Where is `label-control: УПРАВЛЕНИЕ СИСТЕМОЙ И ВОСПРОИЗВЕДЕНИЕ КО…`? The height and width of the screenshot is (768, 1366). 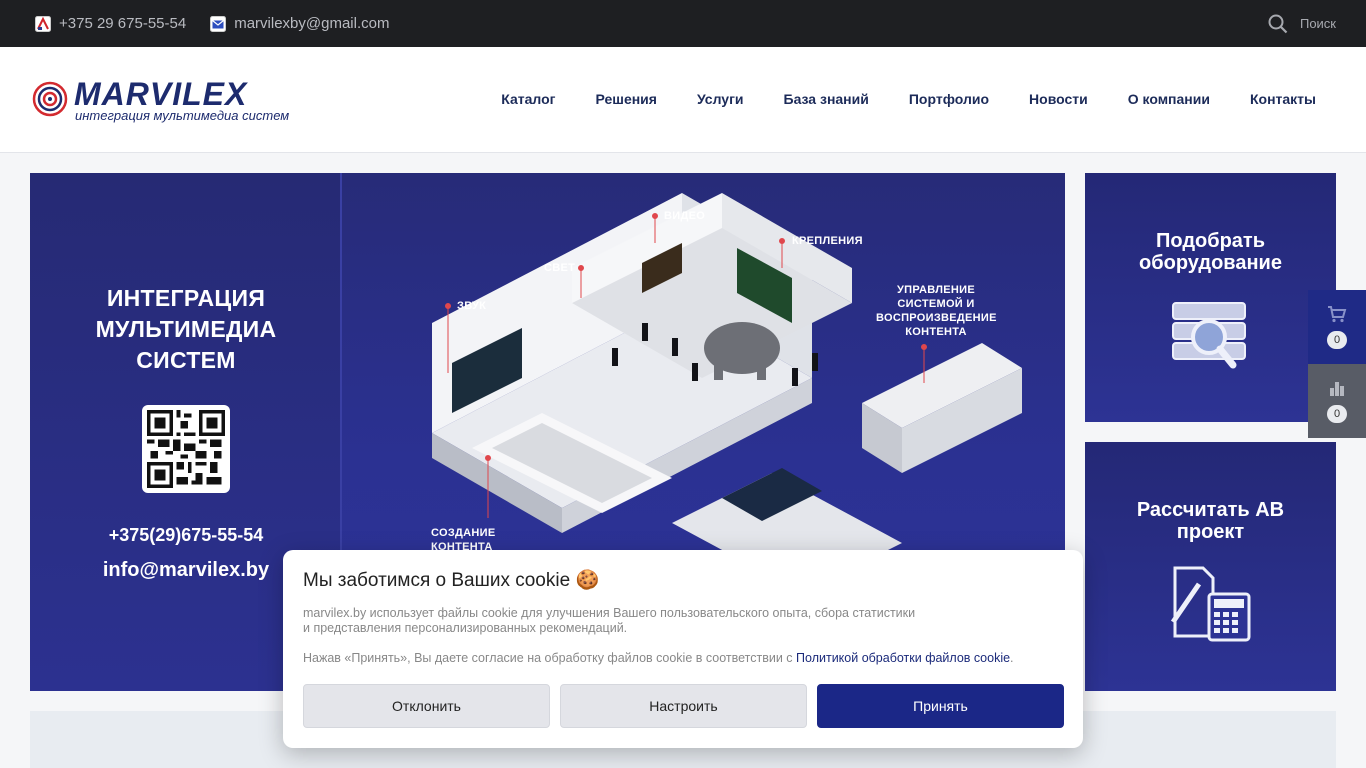 label-control: УПРАВЛЕНИЕ СИСТЕМОЙ И ВОСПРОИЗВЕДЕНИЕ КО… is located at coordinates (936, 311).